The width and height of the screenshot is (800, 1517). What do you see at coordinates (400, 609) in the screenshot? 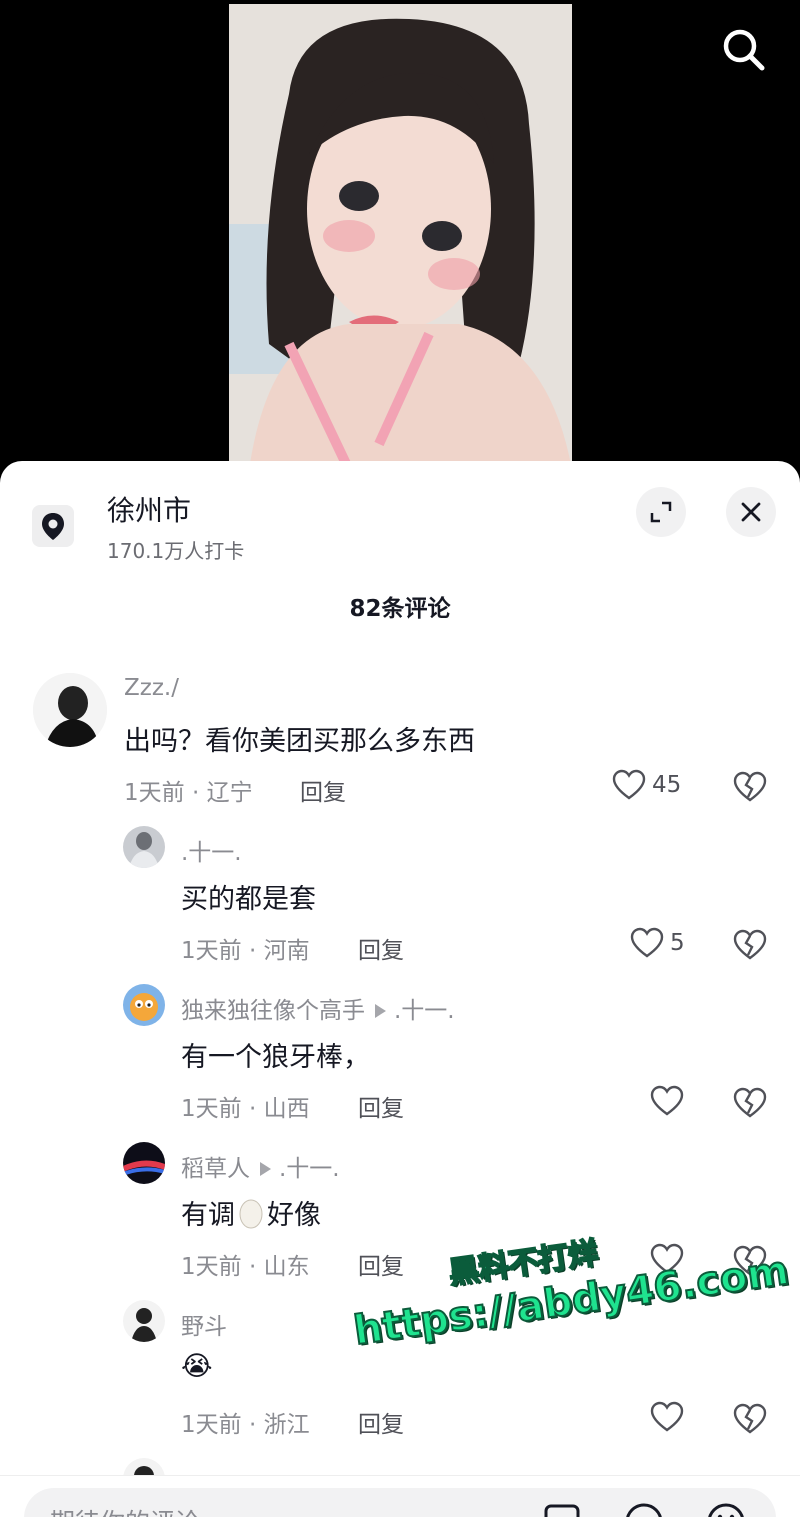
I see `comments-count: 82条评论` at bounding box center [400, 609].